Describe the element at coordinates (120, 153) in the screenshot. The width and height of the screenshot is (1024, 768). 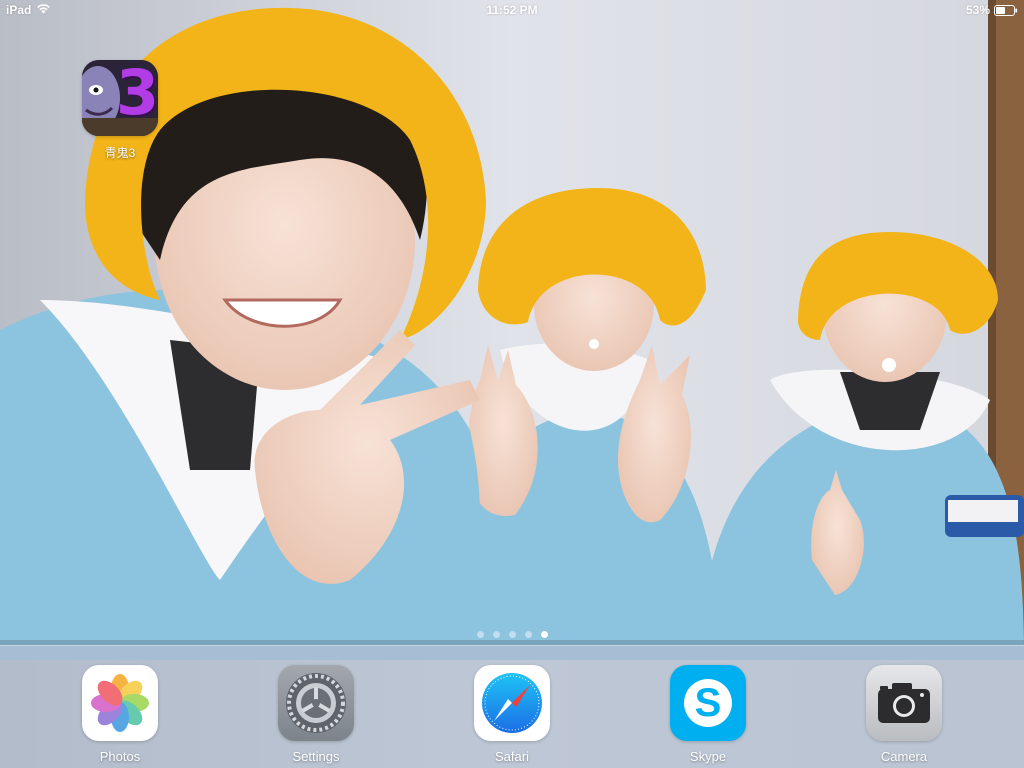
I see `app-label: 青鬼3` at that location.